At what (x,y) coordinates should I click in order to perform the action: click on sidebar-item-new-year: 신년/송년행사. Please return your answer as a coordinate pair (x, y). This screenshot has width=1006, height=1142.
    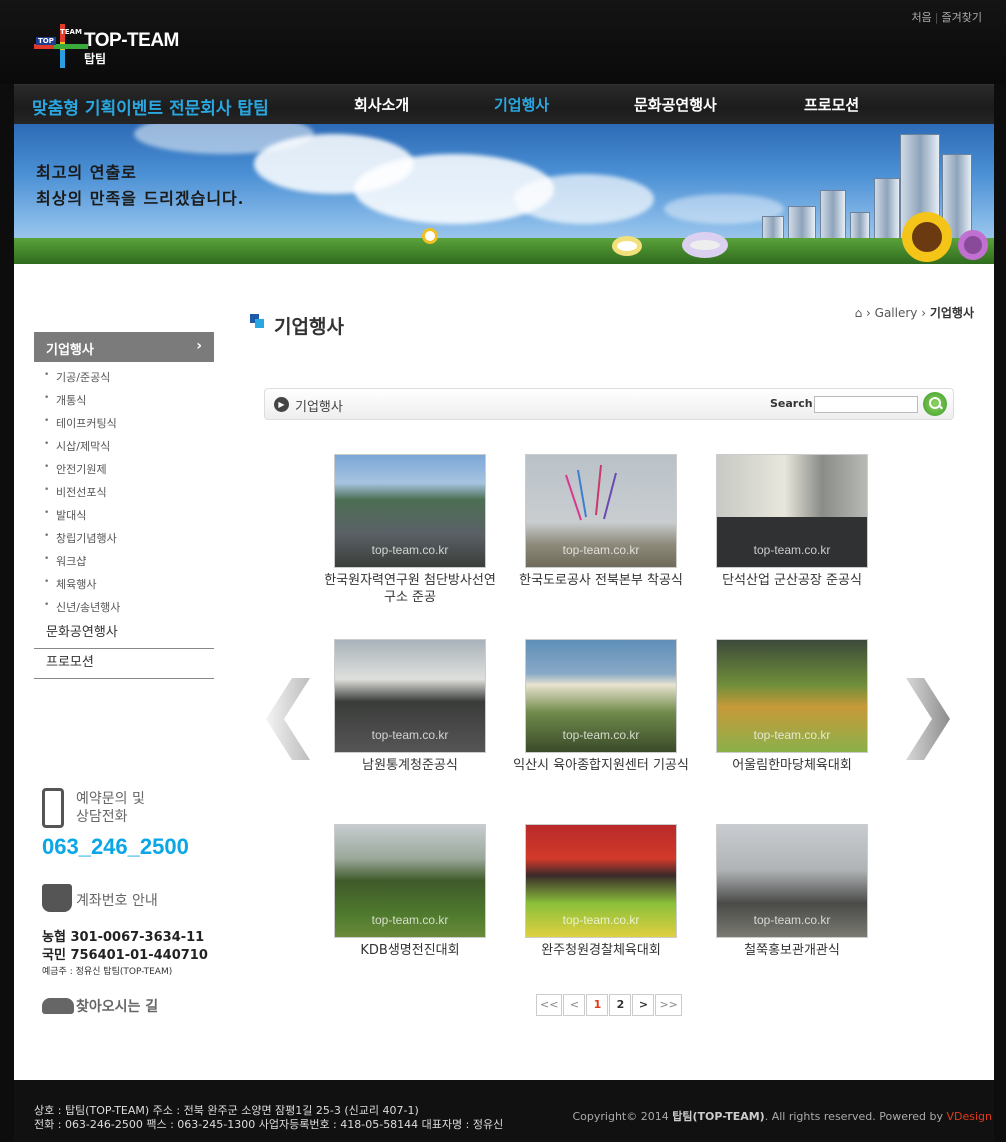
    Looking at the image, I should click on (124, 606).